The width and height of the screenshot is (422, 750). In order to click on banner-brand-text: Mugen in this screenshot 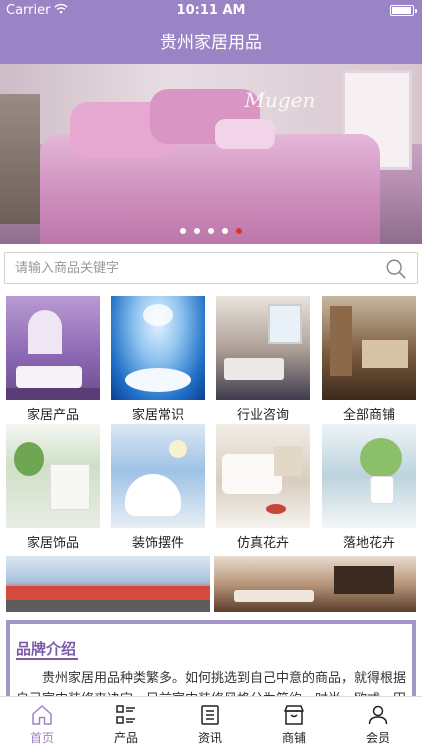, I will do `click(280, 100)`.